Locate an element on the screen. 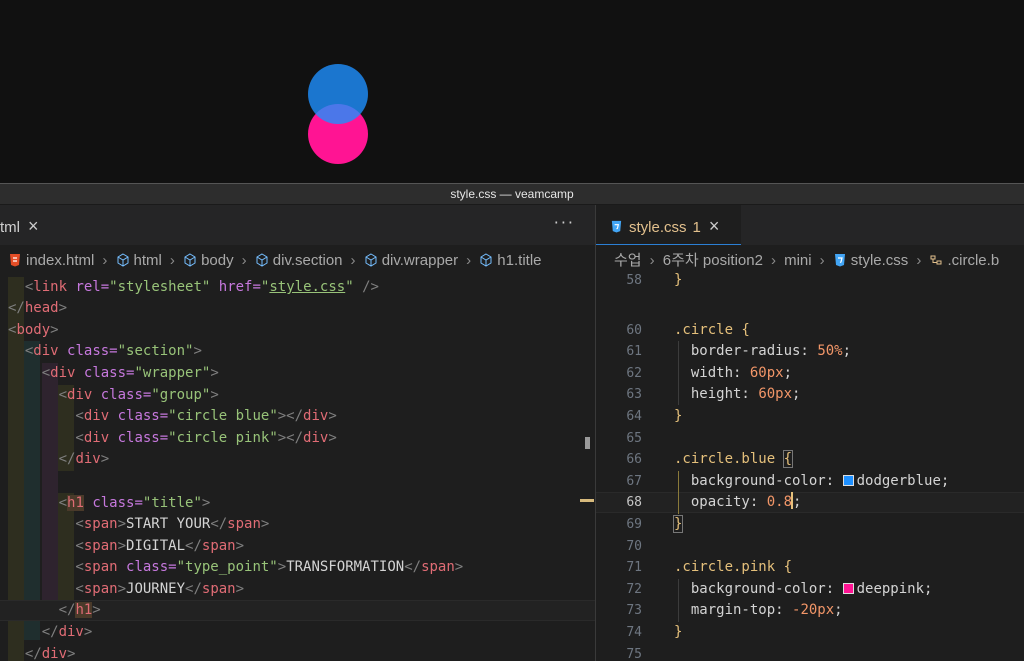 This screenshot has width=1024, height=661. breadcrumb-item: style.css is located at coordinates (880, 260).